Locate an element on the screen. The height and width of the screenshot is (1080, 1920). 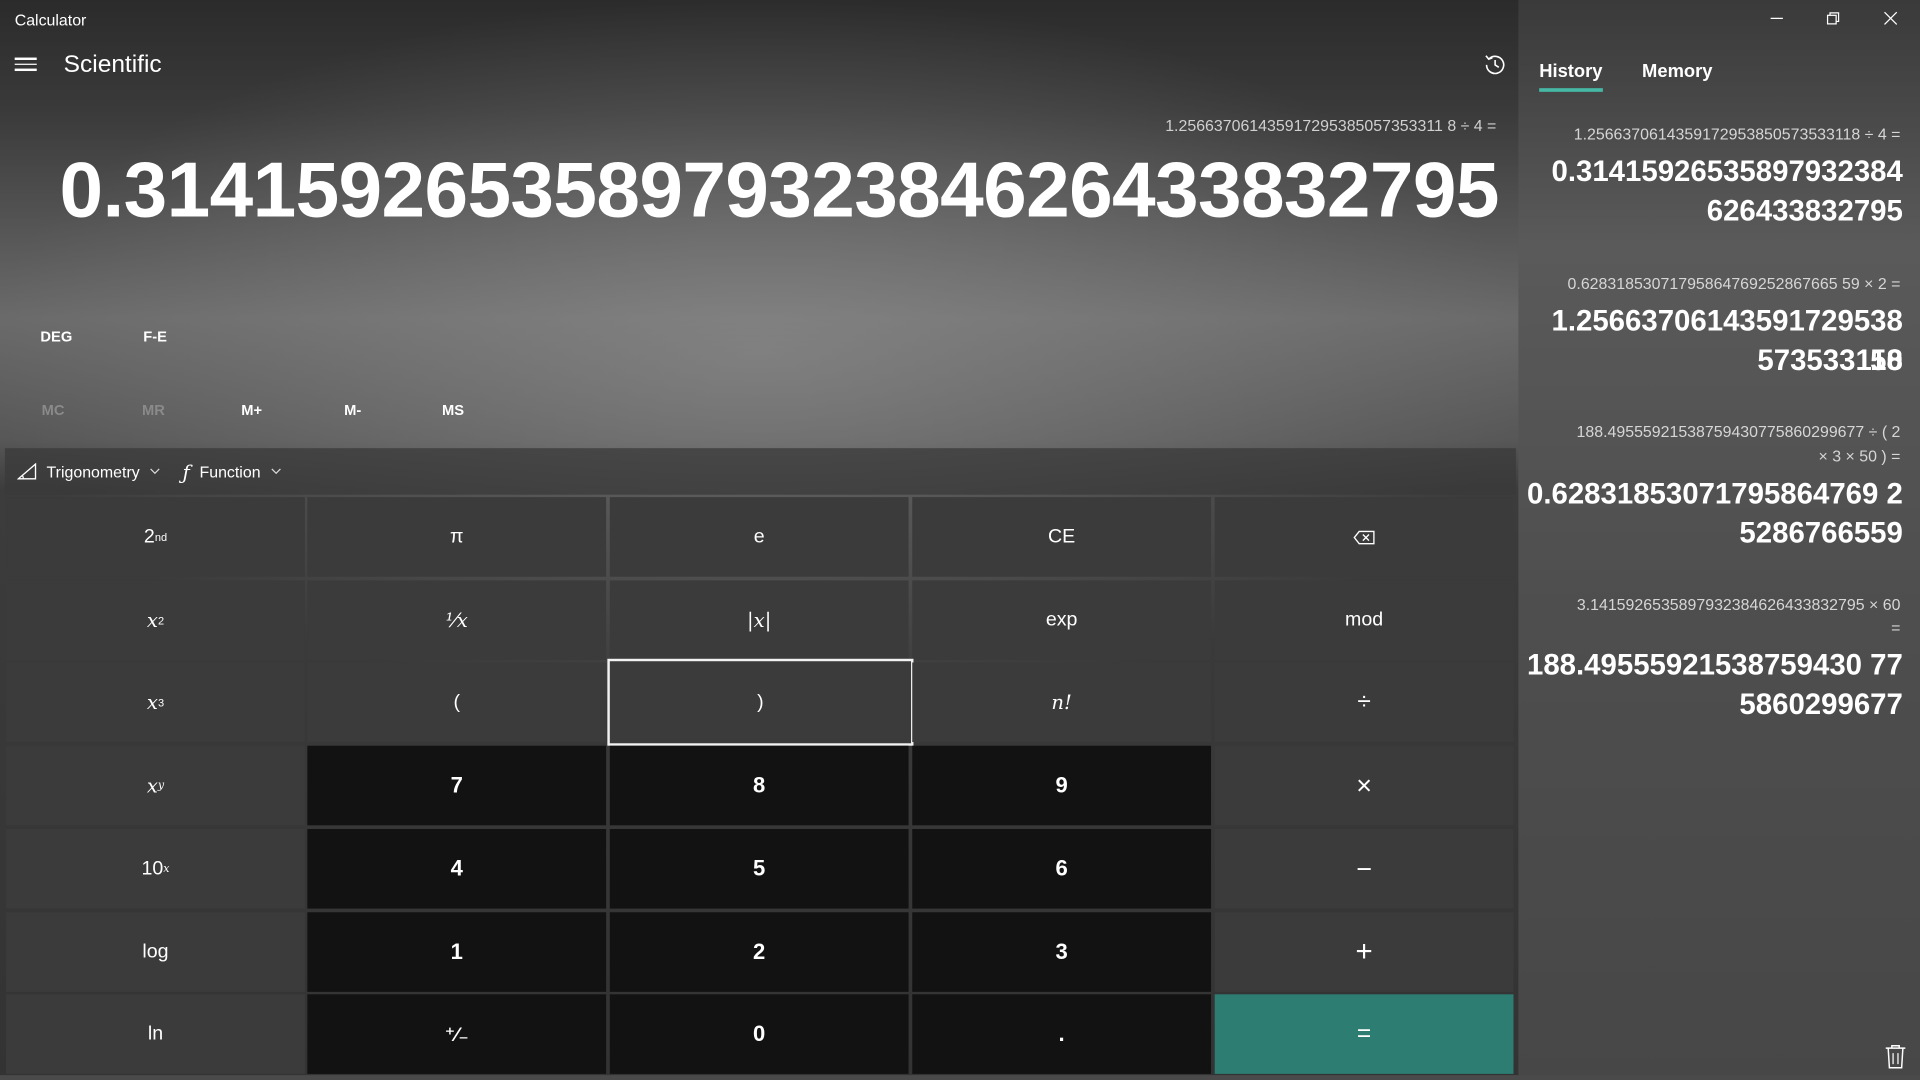
cube-button: x3 is located at coordinates (155, 702).